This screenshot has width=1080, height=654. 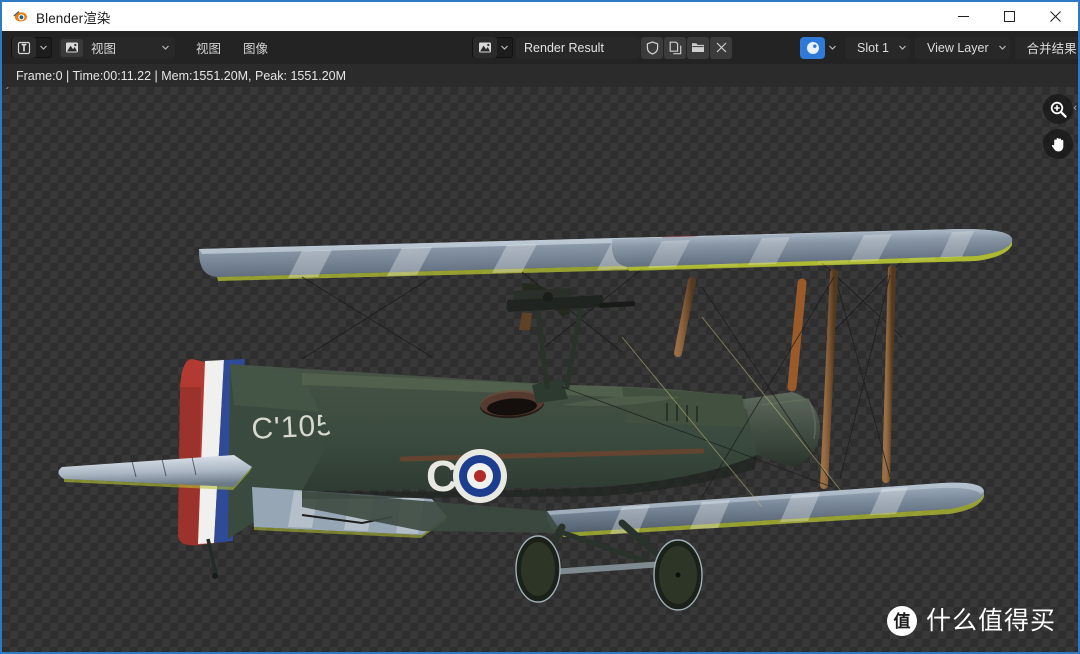 What do you see at coordinates (1058, 144) in the screenshot?
I see `pan-tool-button` at bounding box center [1058, 144].